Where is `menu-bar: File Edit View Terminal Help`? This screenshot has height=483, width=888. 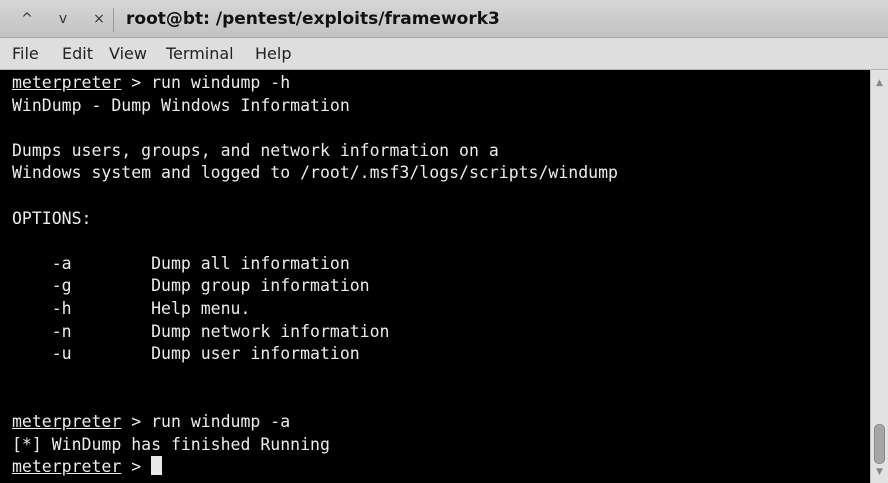
menu-bar: File Edit View Terminal Help is located at coordinates (444, 54).